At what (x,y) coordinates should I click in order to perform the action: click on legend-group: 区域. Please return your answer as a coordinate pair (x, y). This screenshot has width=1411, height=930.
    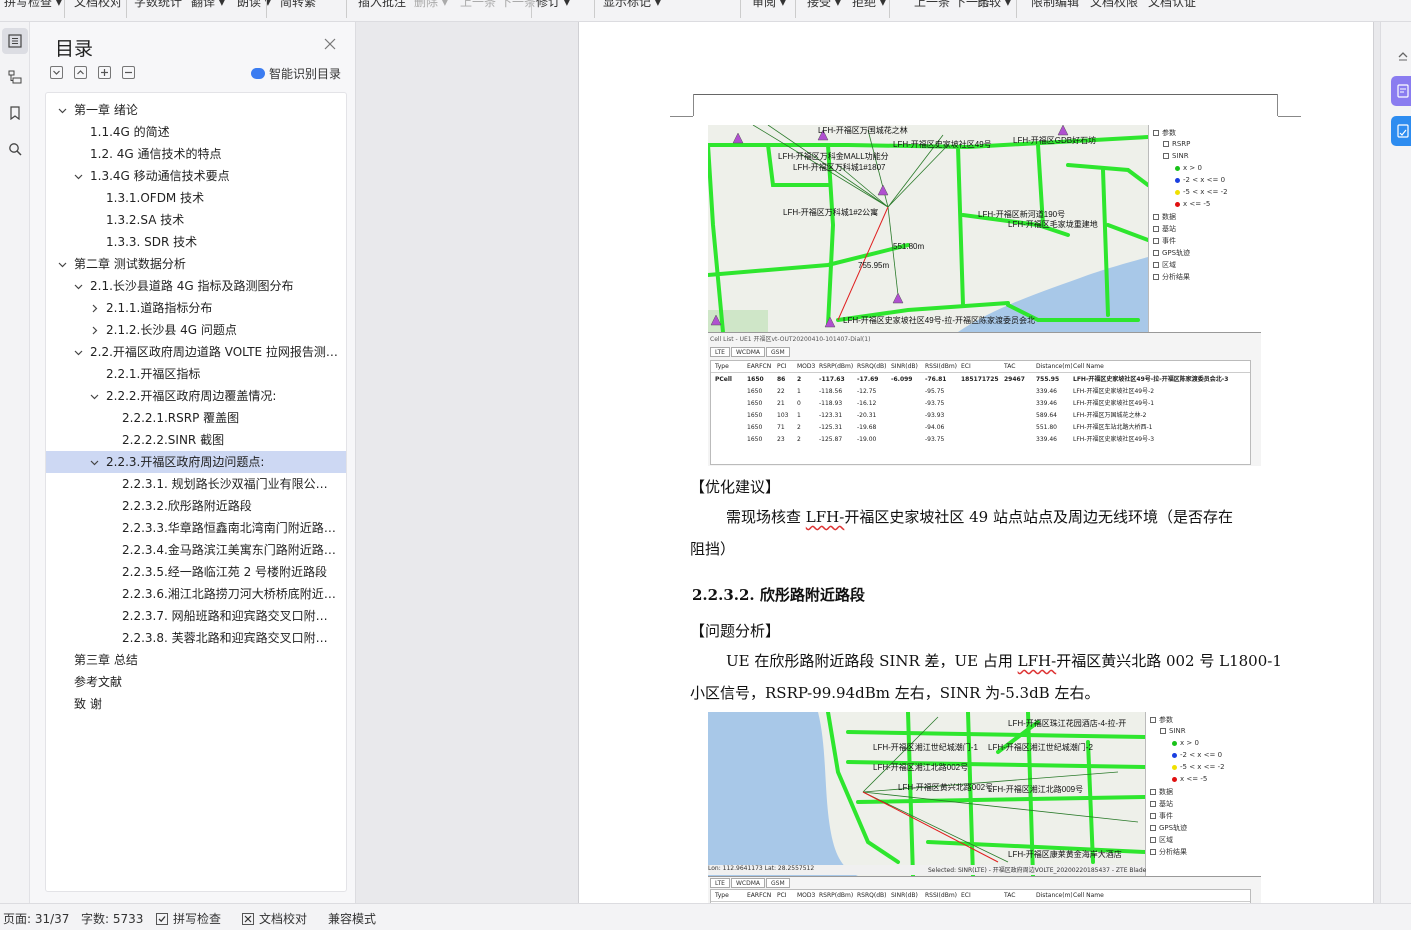
    Looking at the image, I should click on (1164, 265).